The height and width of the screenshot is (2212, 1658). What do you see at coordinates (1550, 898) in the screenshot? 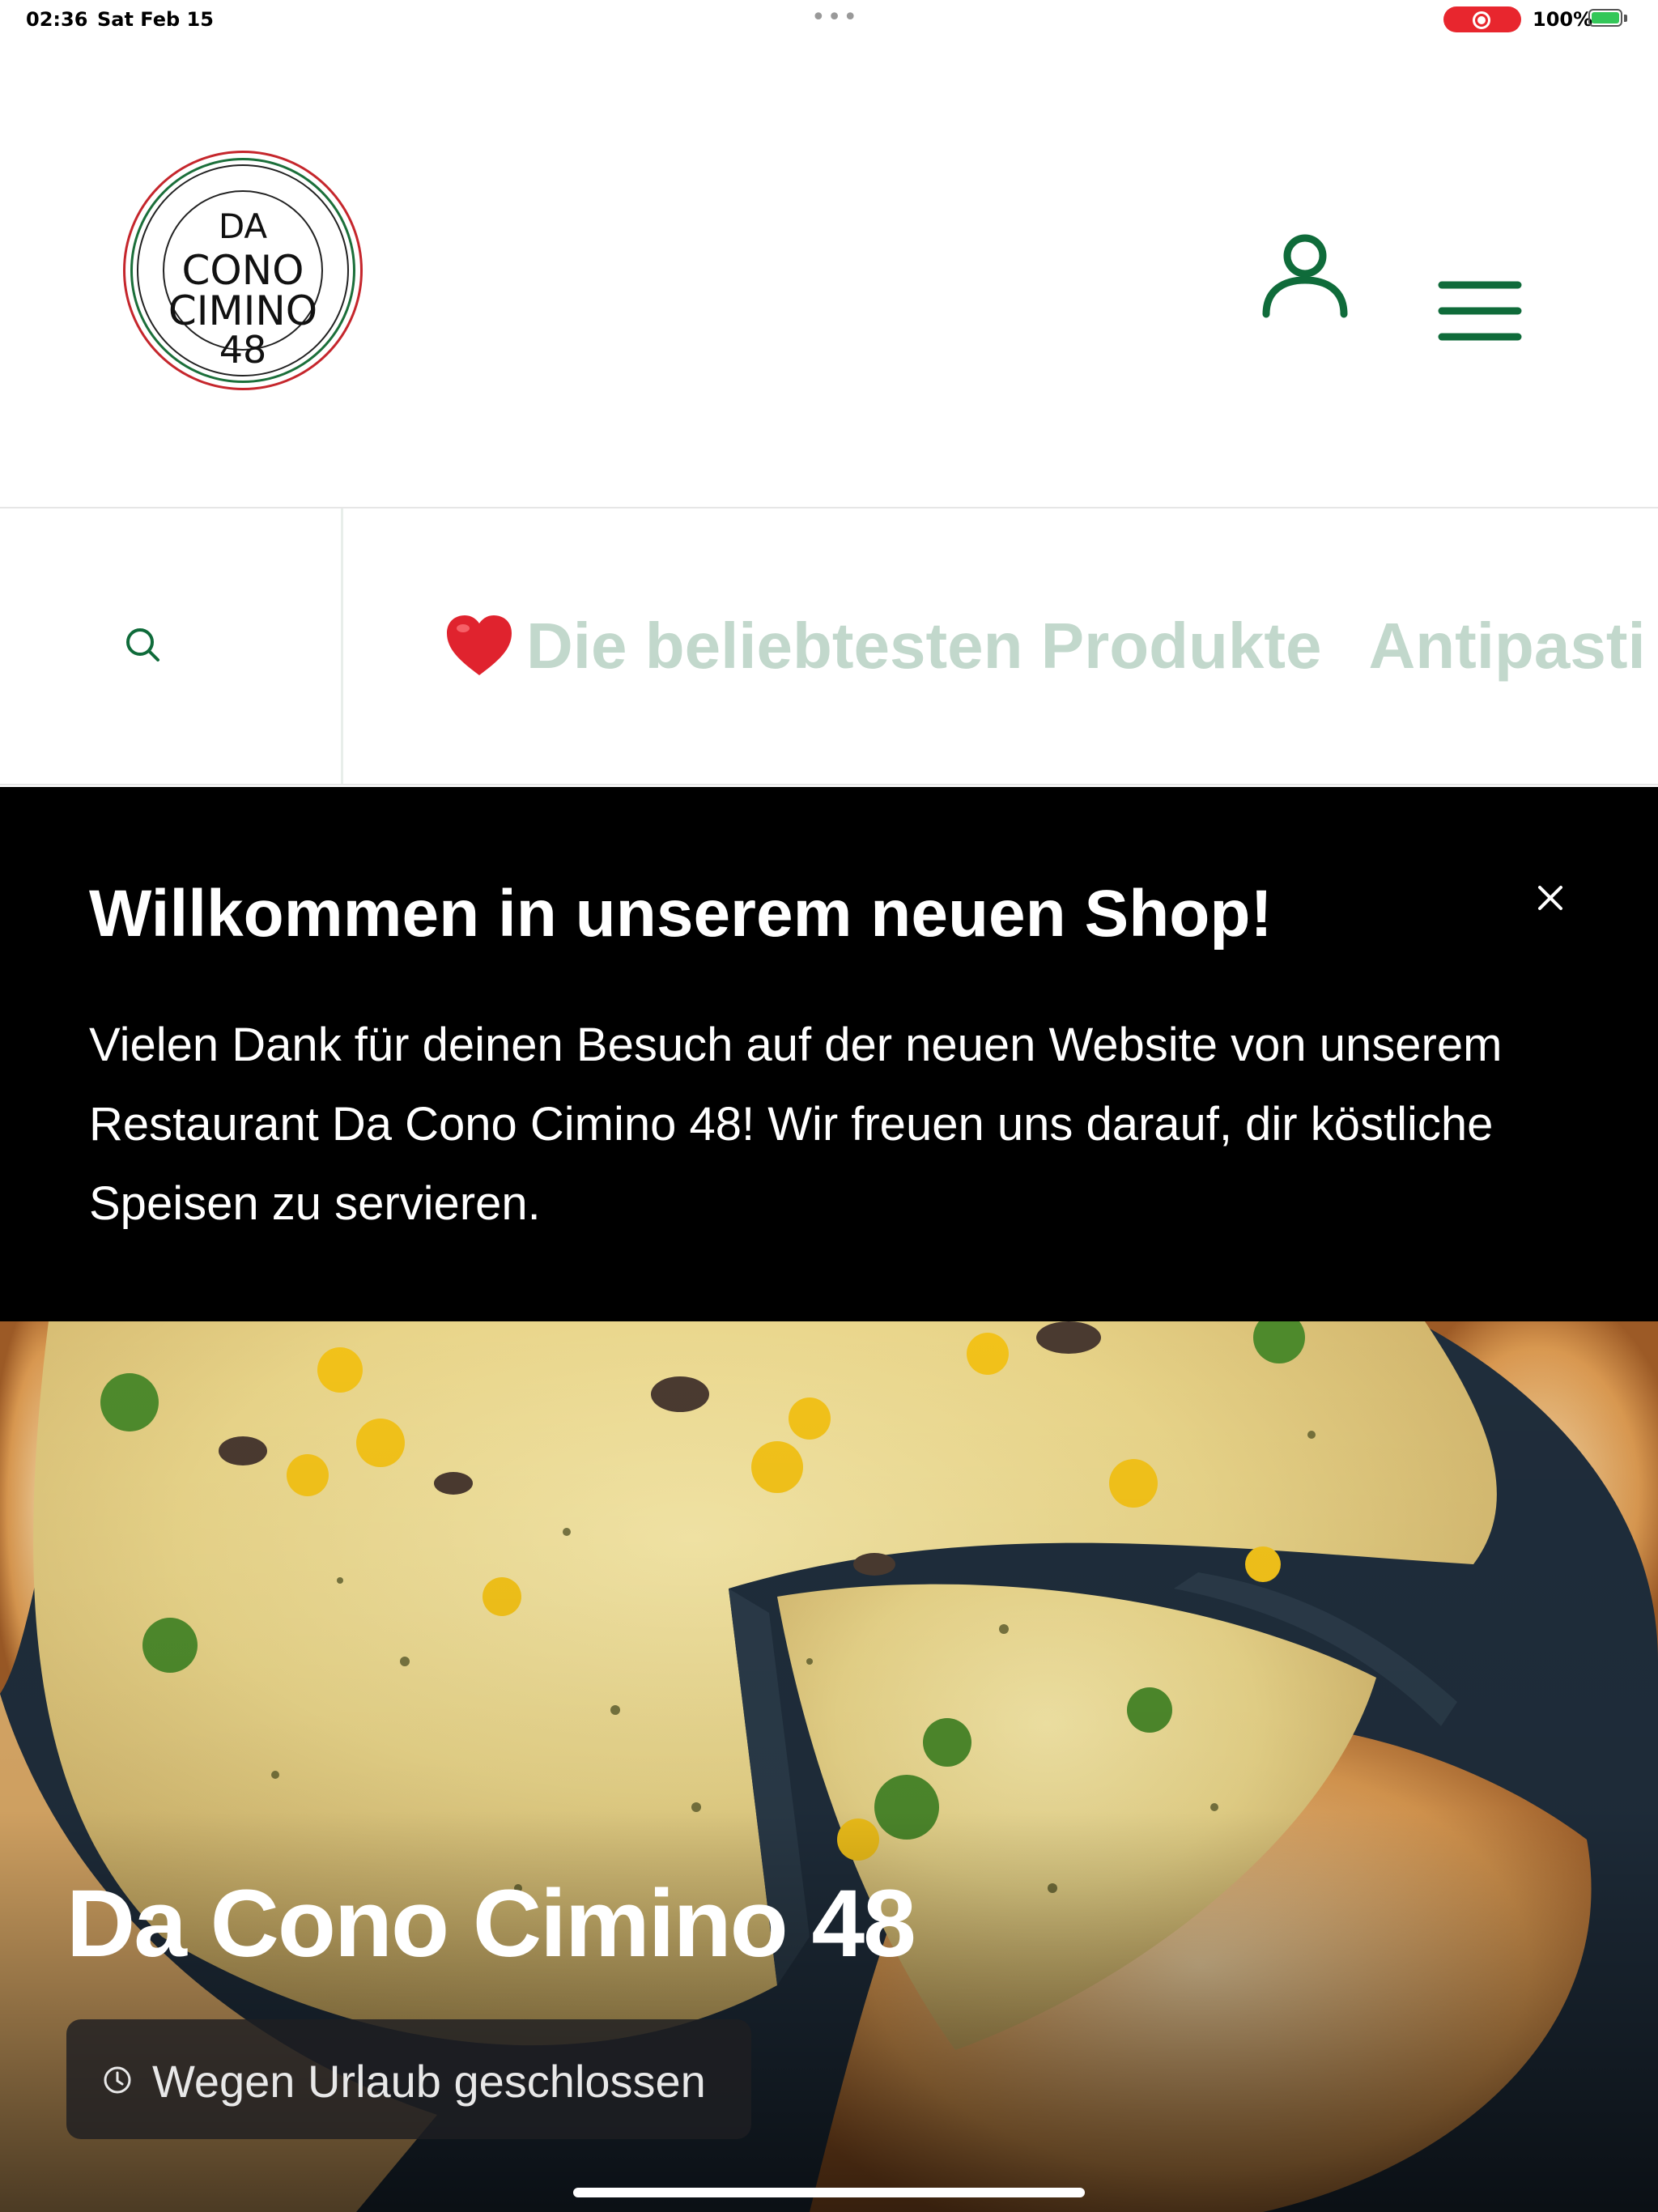
I see `close-icon` at bounding box center [1550, 898].